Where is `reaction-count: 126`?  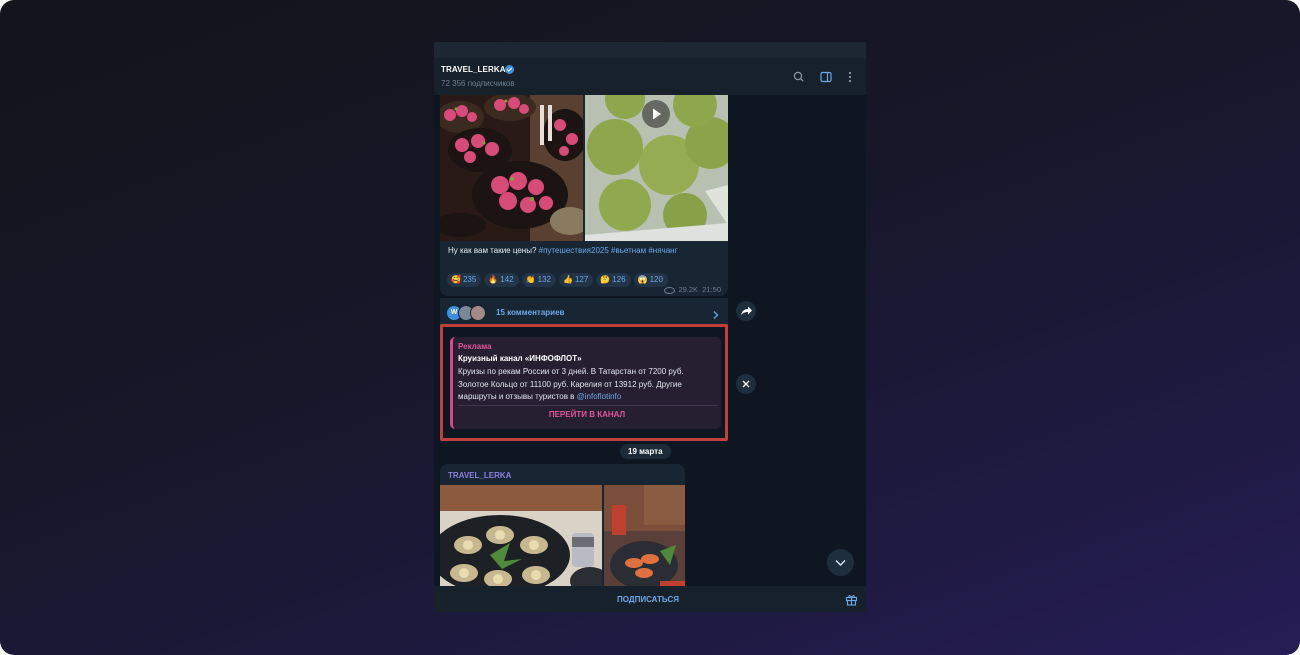 reaction-count: 126 is located at coordinates (619, 279).